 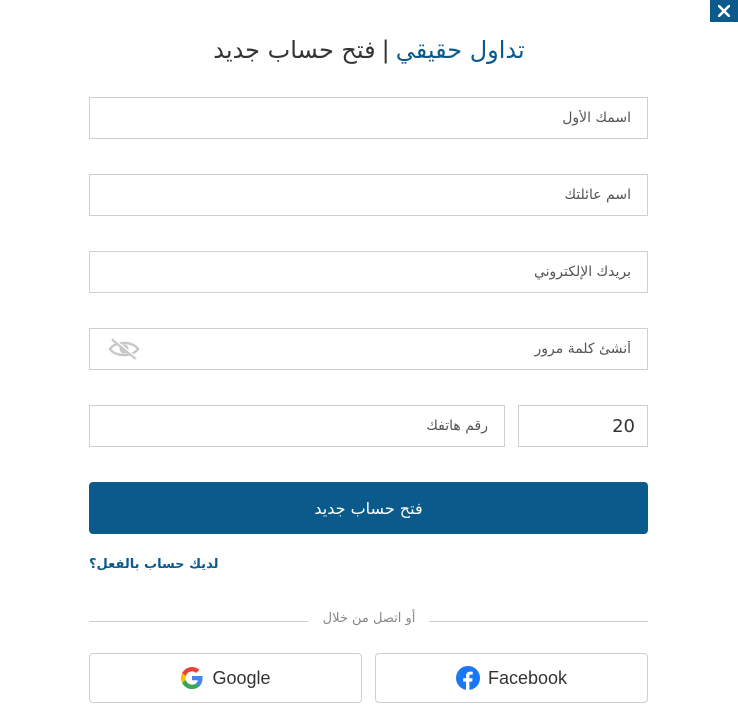 I want to click on divider-text: أو اتصل من خلال, so click(x=369, y=618).